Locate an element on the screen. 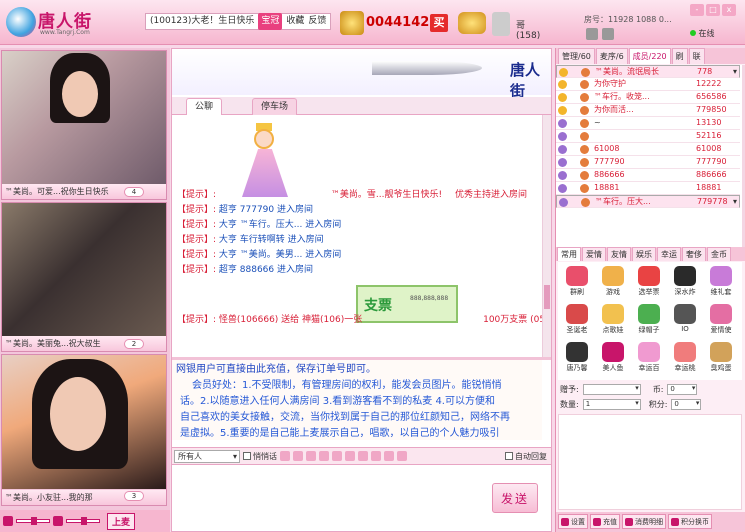  chat-scrollbar is located at coordinates (546, 236).